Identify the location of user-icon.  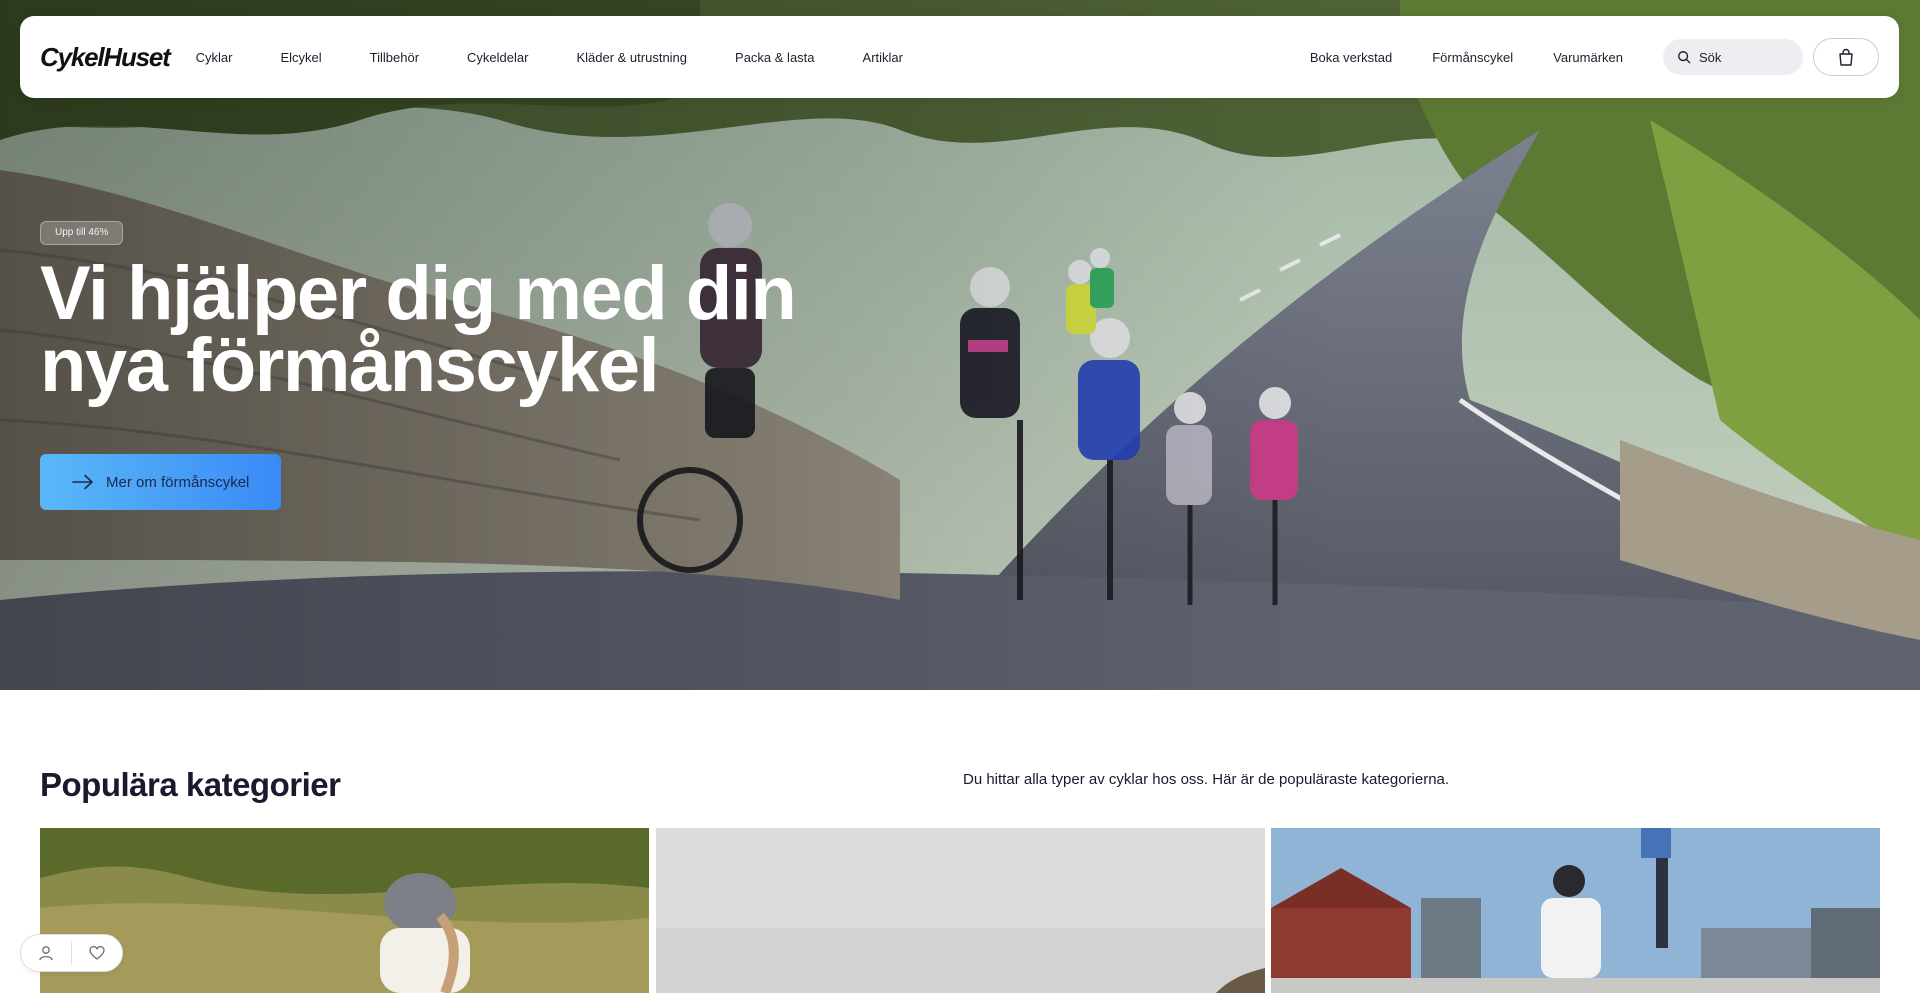
(46, 953).